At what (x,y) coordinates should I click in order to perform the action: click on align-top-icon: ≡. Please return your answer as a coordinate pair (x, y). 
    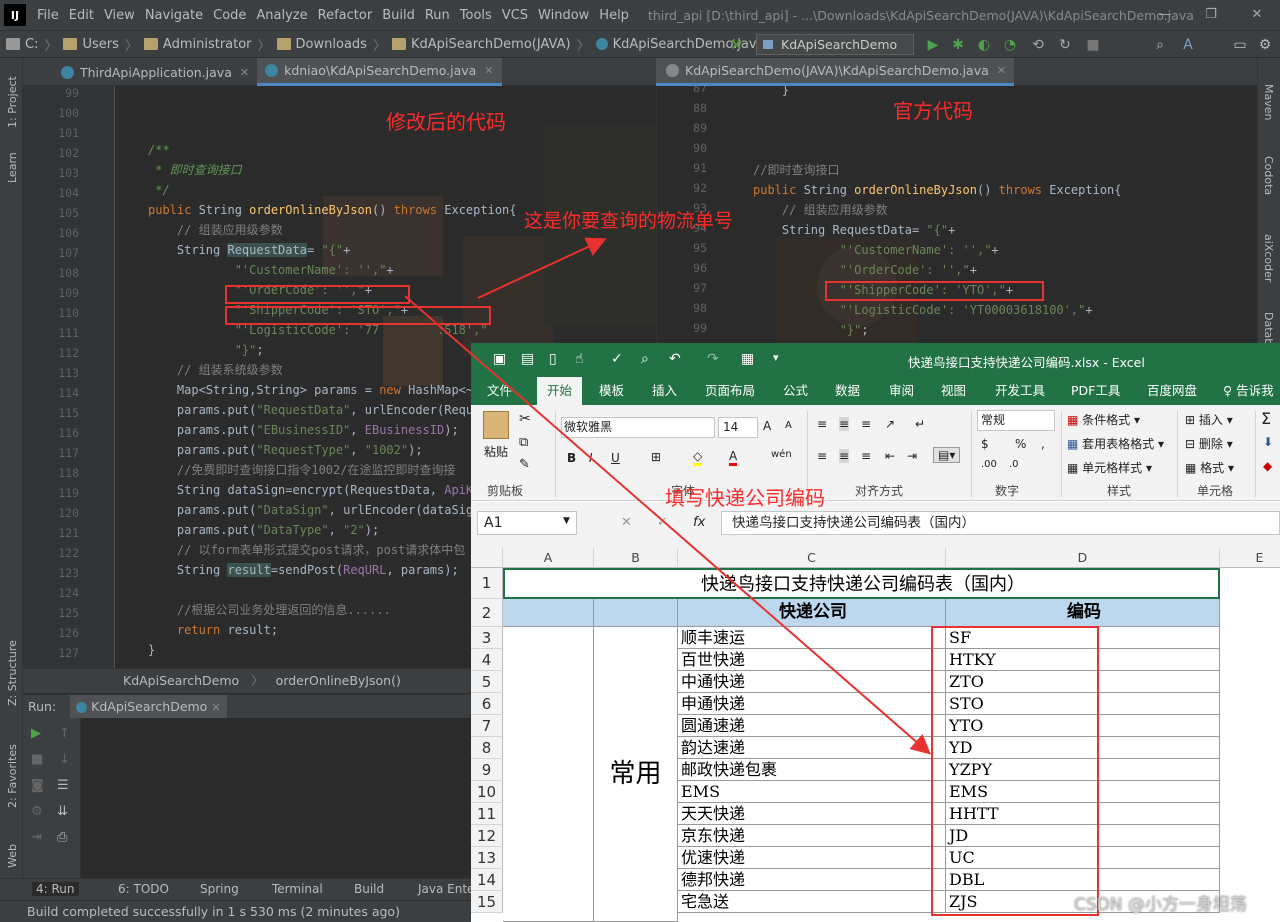
    Looking at the image, I should click on (822, 424).